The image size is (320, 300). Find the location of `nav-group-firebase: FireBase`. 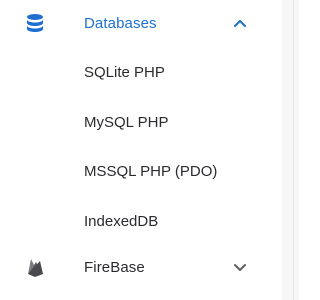

nav-group-firebase: FireBase is located at coordinates (141, 267).